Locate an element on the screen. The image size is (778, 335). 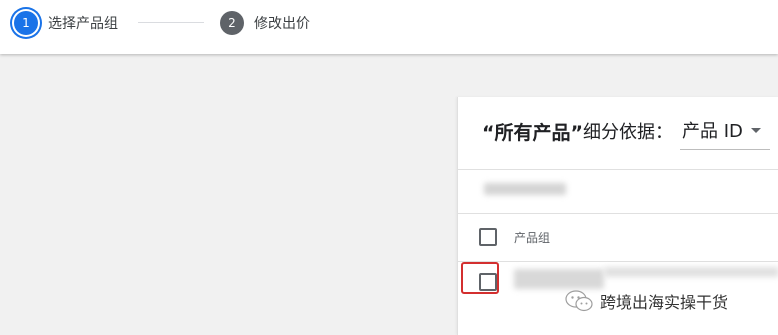
step-select-product-group: 1 选择产品组 is located at coordinates (66, 23).